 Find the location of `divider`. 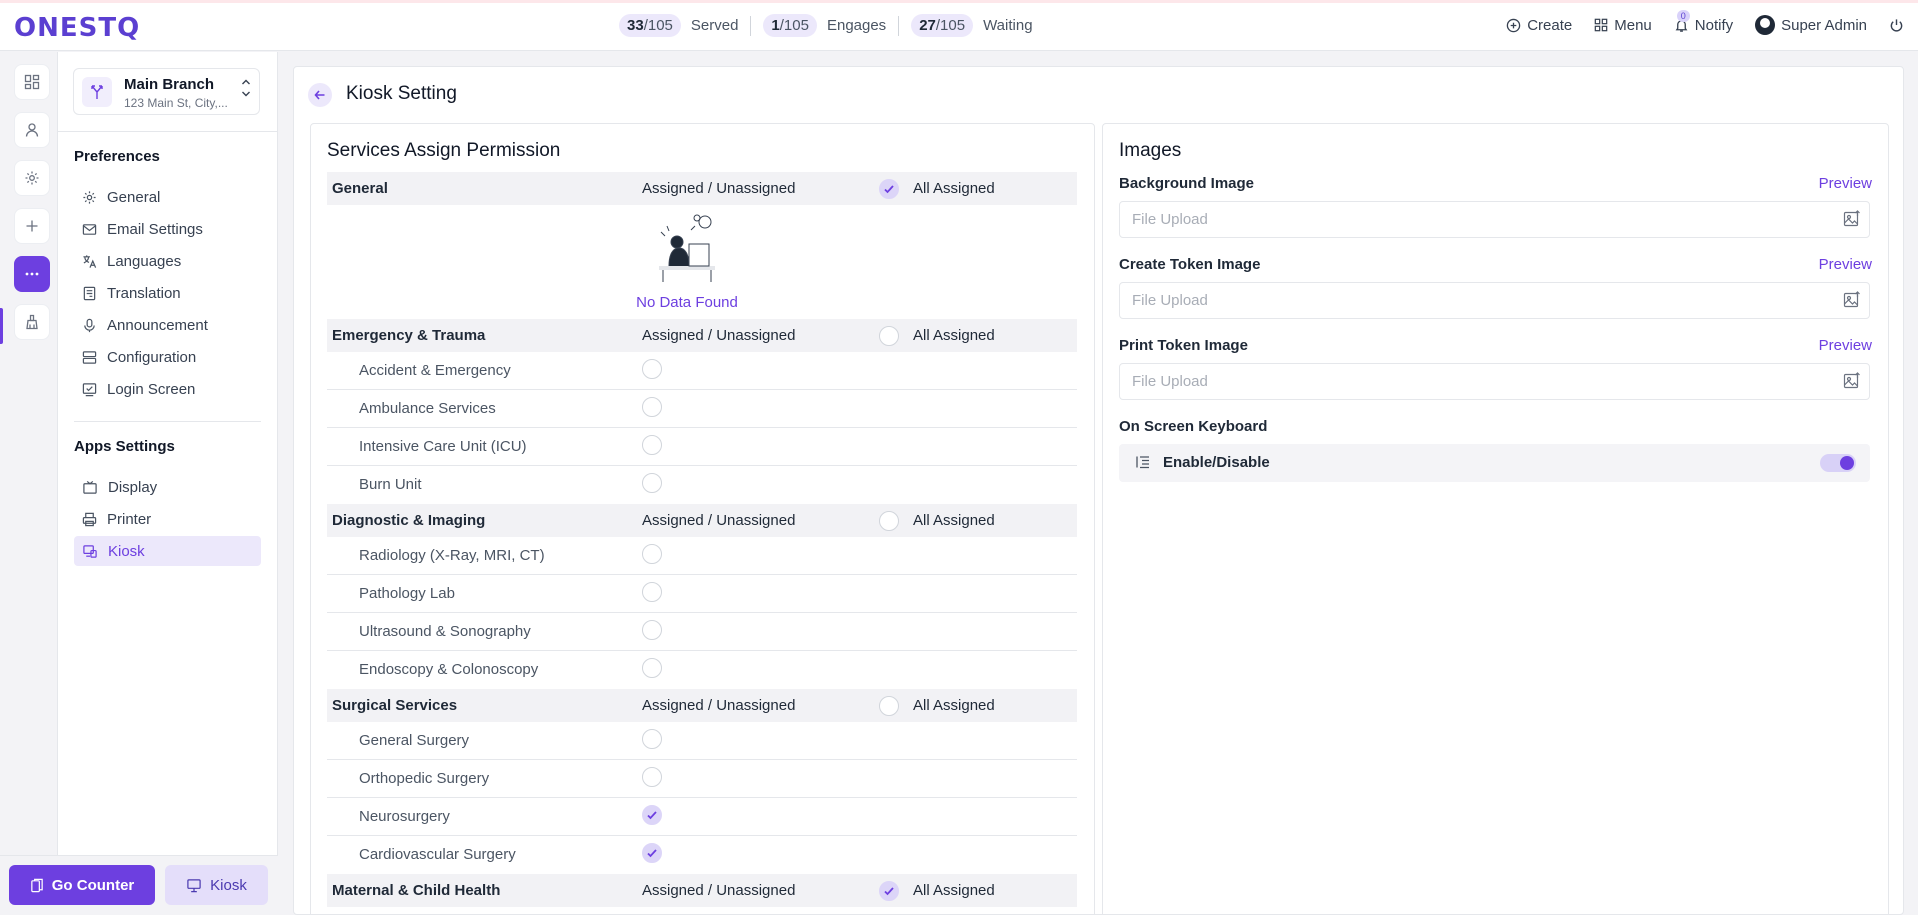

divider is located at coordinates (899, 25).